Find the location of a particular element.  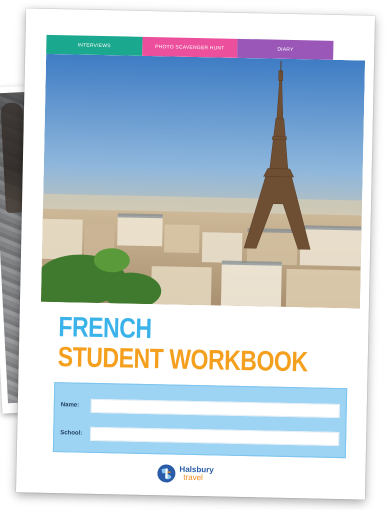

workbook-title: FRENCH STUDENT WORKBOOK is located at coordinates (207, 344).